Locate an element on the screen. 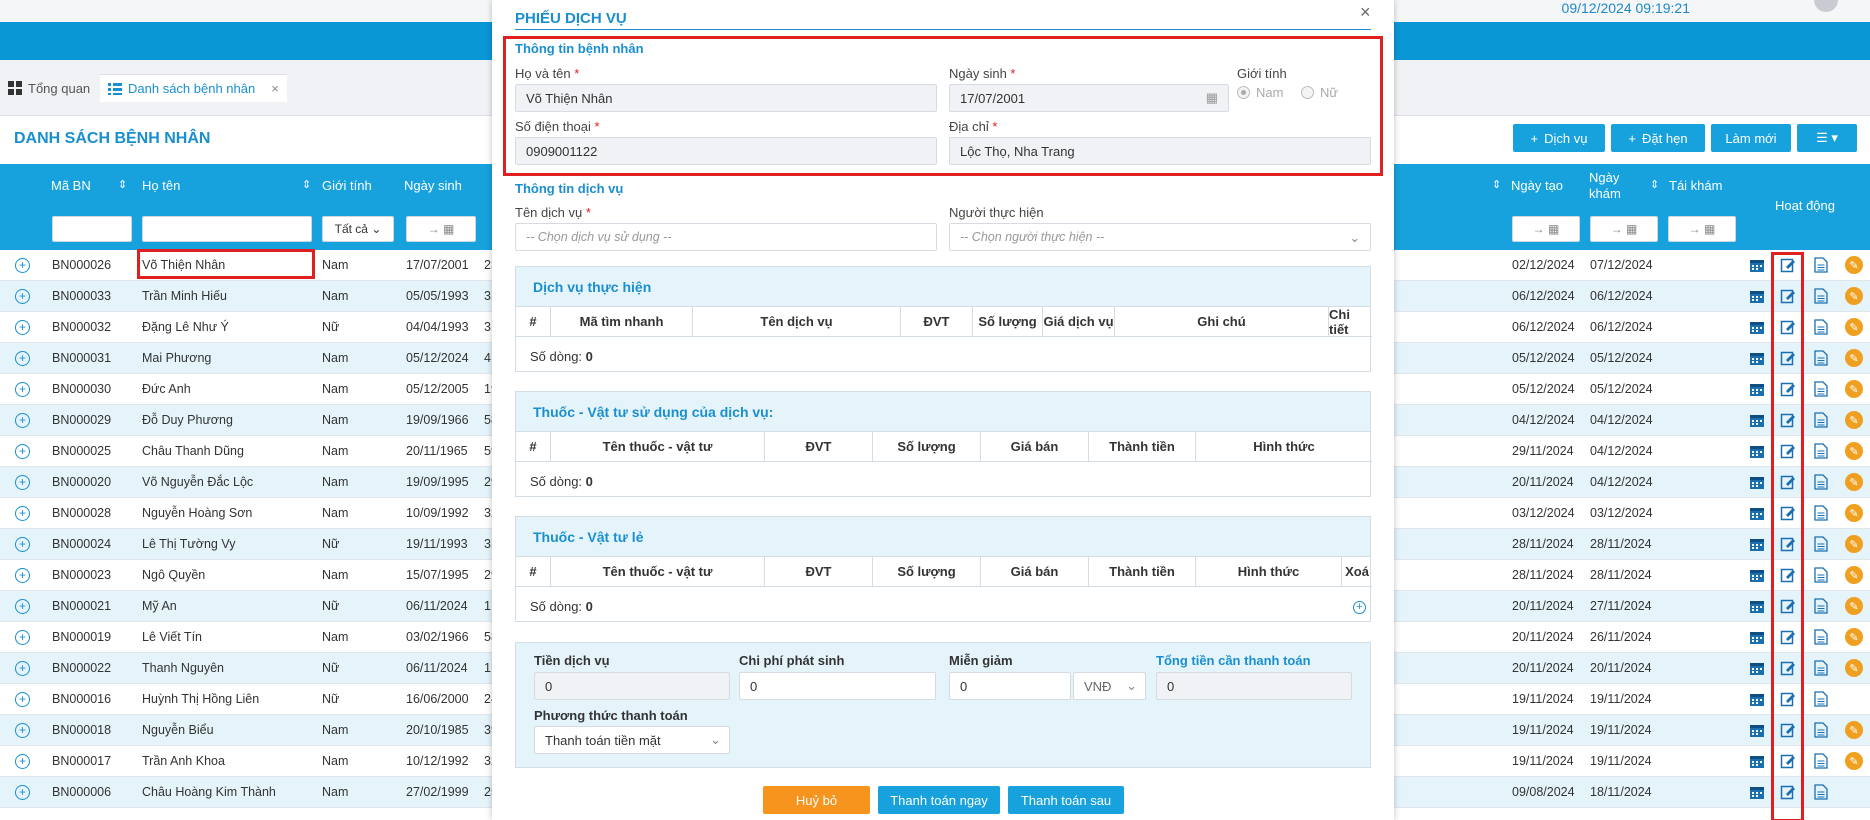 The width and height of the screenshot is (1870, 820). payment-method-select: Thanh toán tiền mặt ⌄ is located at coordinates (632, 740).